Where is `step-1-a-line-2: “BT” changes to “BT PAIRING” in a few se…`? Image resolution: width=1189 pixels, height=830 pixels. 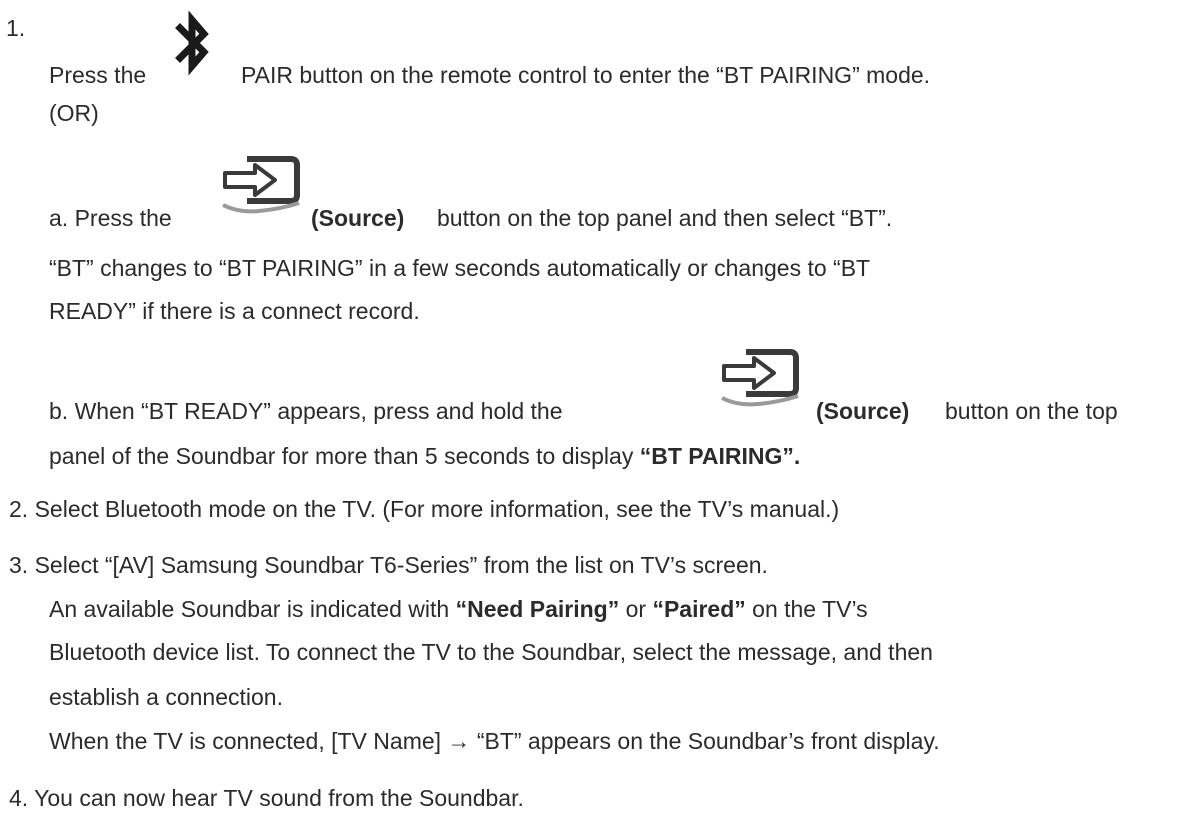 step-1-a-line-2: “BT” changes to “BT PAIRING” in a few se… is located at coordinates (460, 268).